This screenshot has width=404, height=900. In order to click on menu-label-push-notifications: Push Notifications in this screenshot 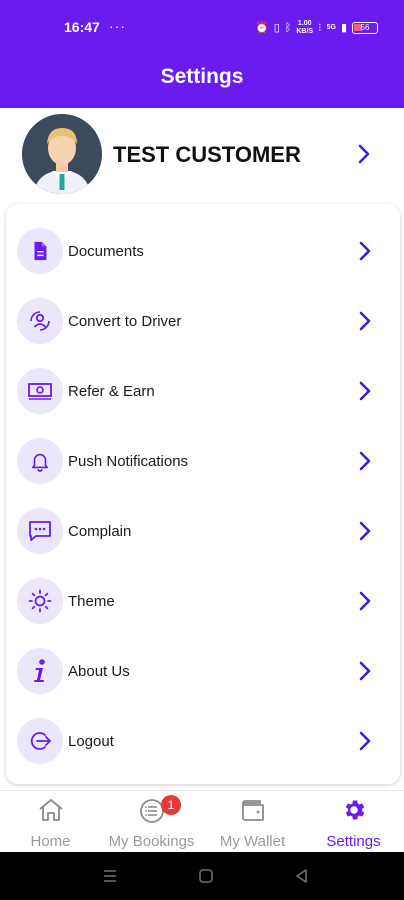, I will do `click(128, 461)`.